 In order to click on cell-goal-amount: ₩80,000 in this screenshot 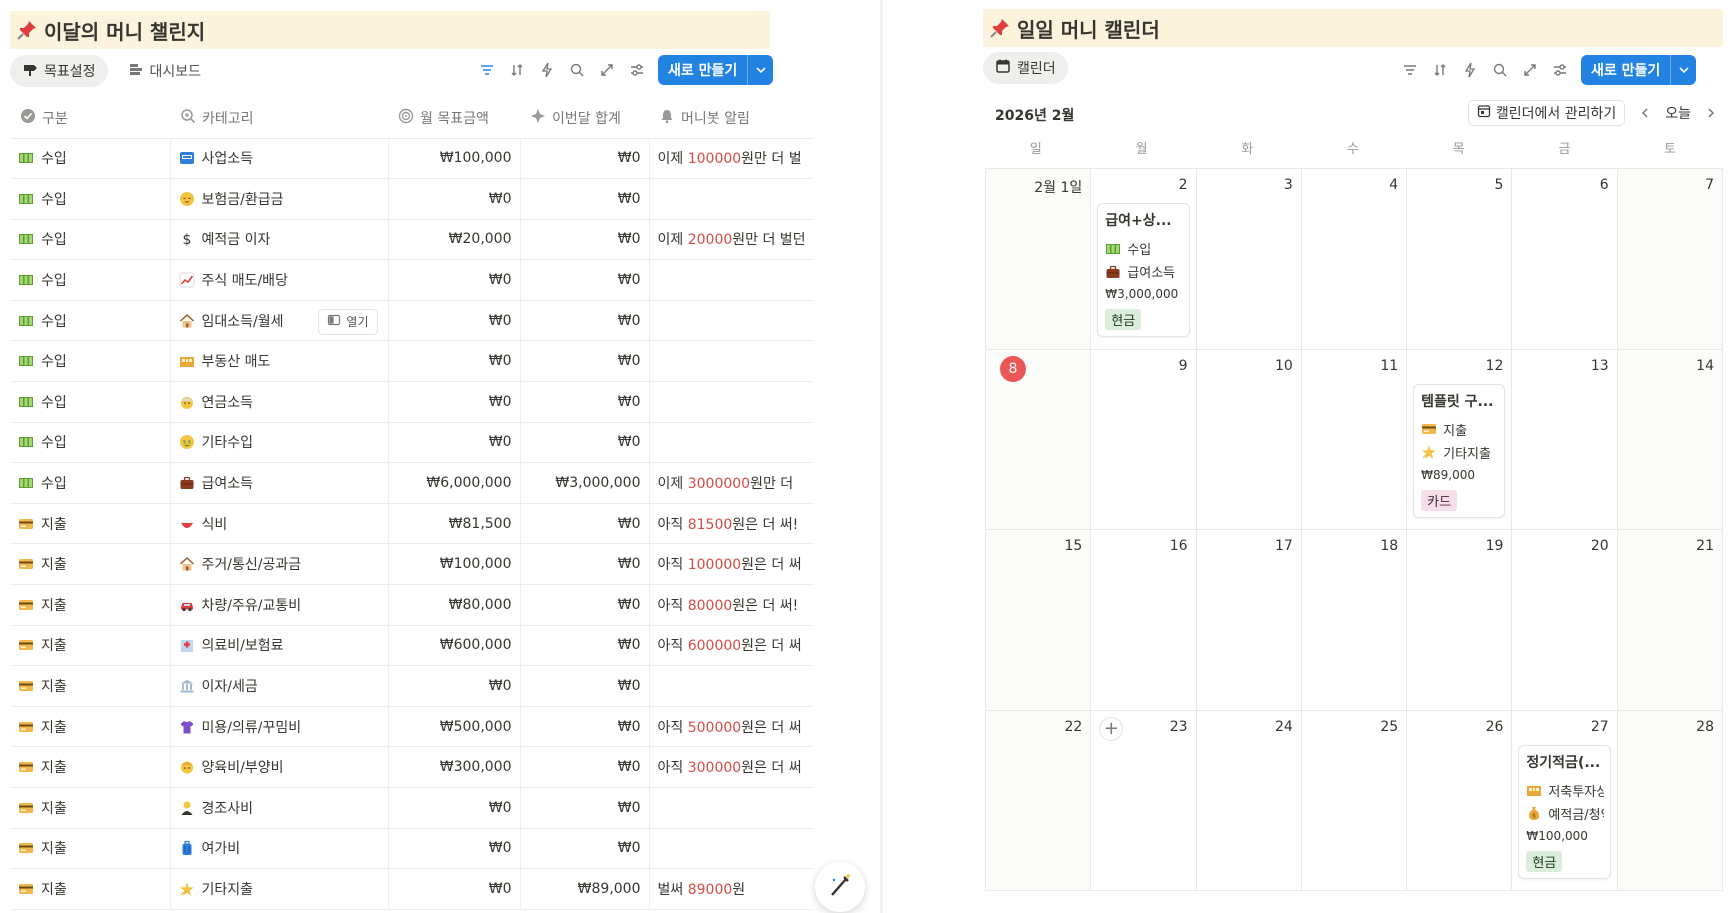, I will do `click(454, 605)`.